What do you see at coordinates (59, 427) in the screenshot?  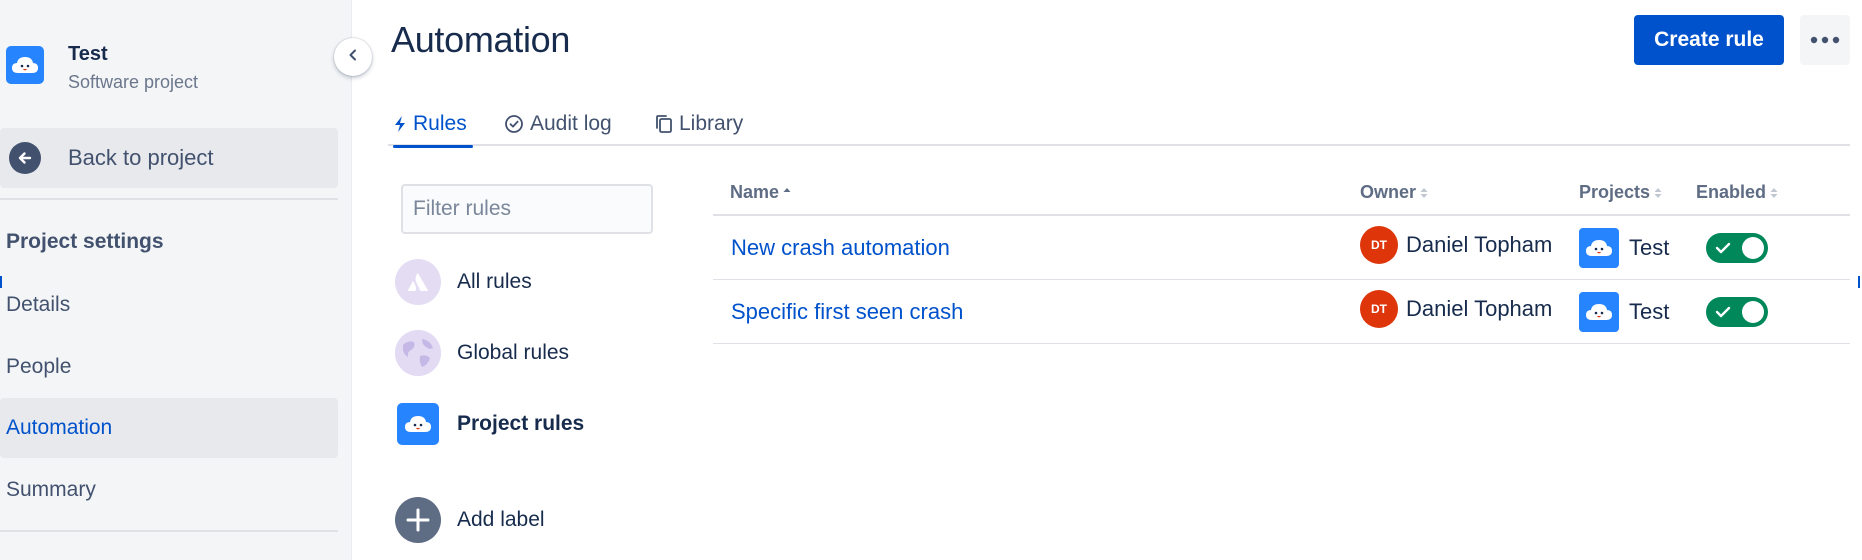 I see `sidebar-item-label: Automation` at bounding box center [59, 427].